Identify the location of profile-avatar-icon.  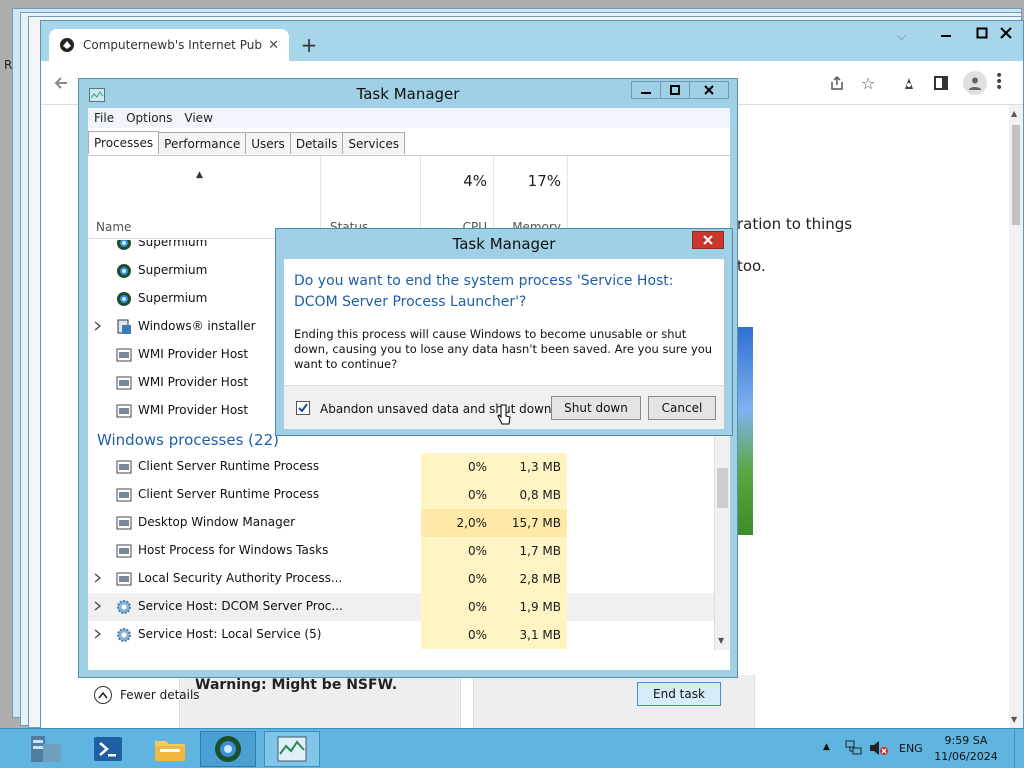
(975, 83).